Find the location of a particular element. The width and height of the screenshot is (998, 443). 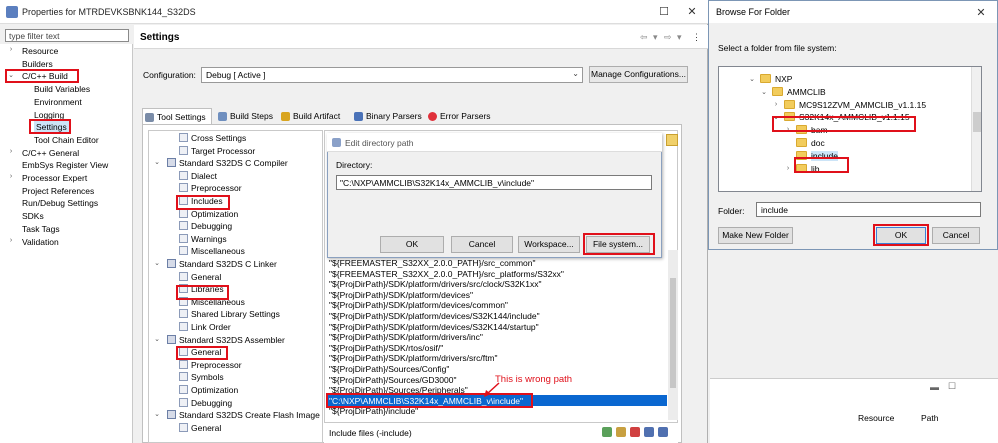

folder-input: include is located at coordinates (868, 209).